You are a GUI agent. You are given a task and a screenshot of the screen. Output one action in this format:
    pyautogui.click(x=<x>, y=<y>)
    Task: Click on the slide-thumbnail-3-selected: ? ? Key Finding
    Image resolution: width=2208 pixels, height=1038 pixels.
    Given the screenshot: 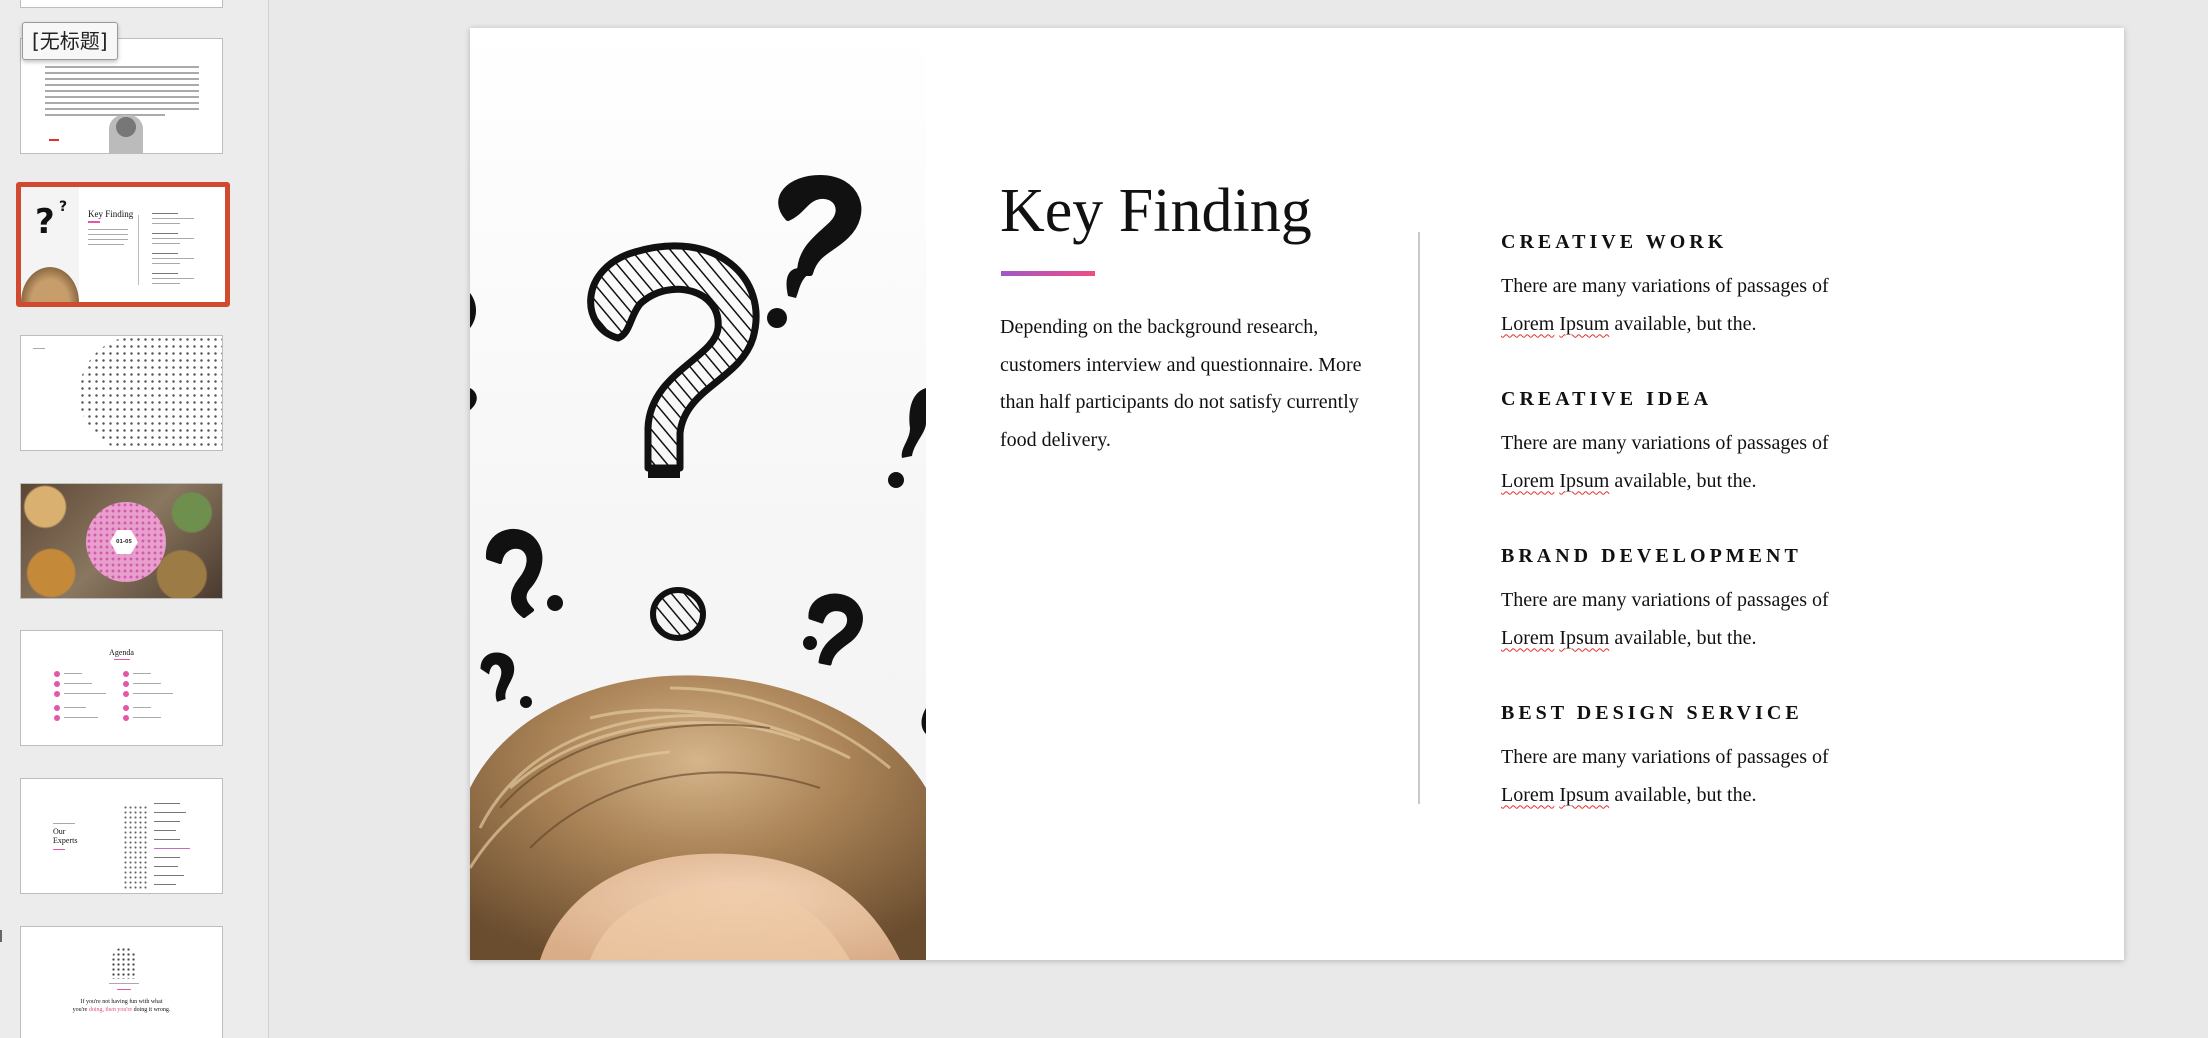 What is the action you would take?
    pyautogui.click(x=123, y=244)
    